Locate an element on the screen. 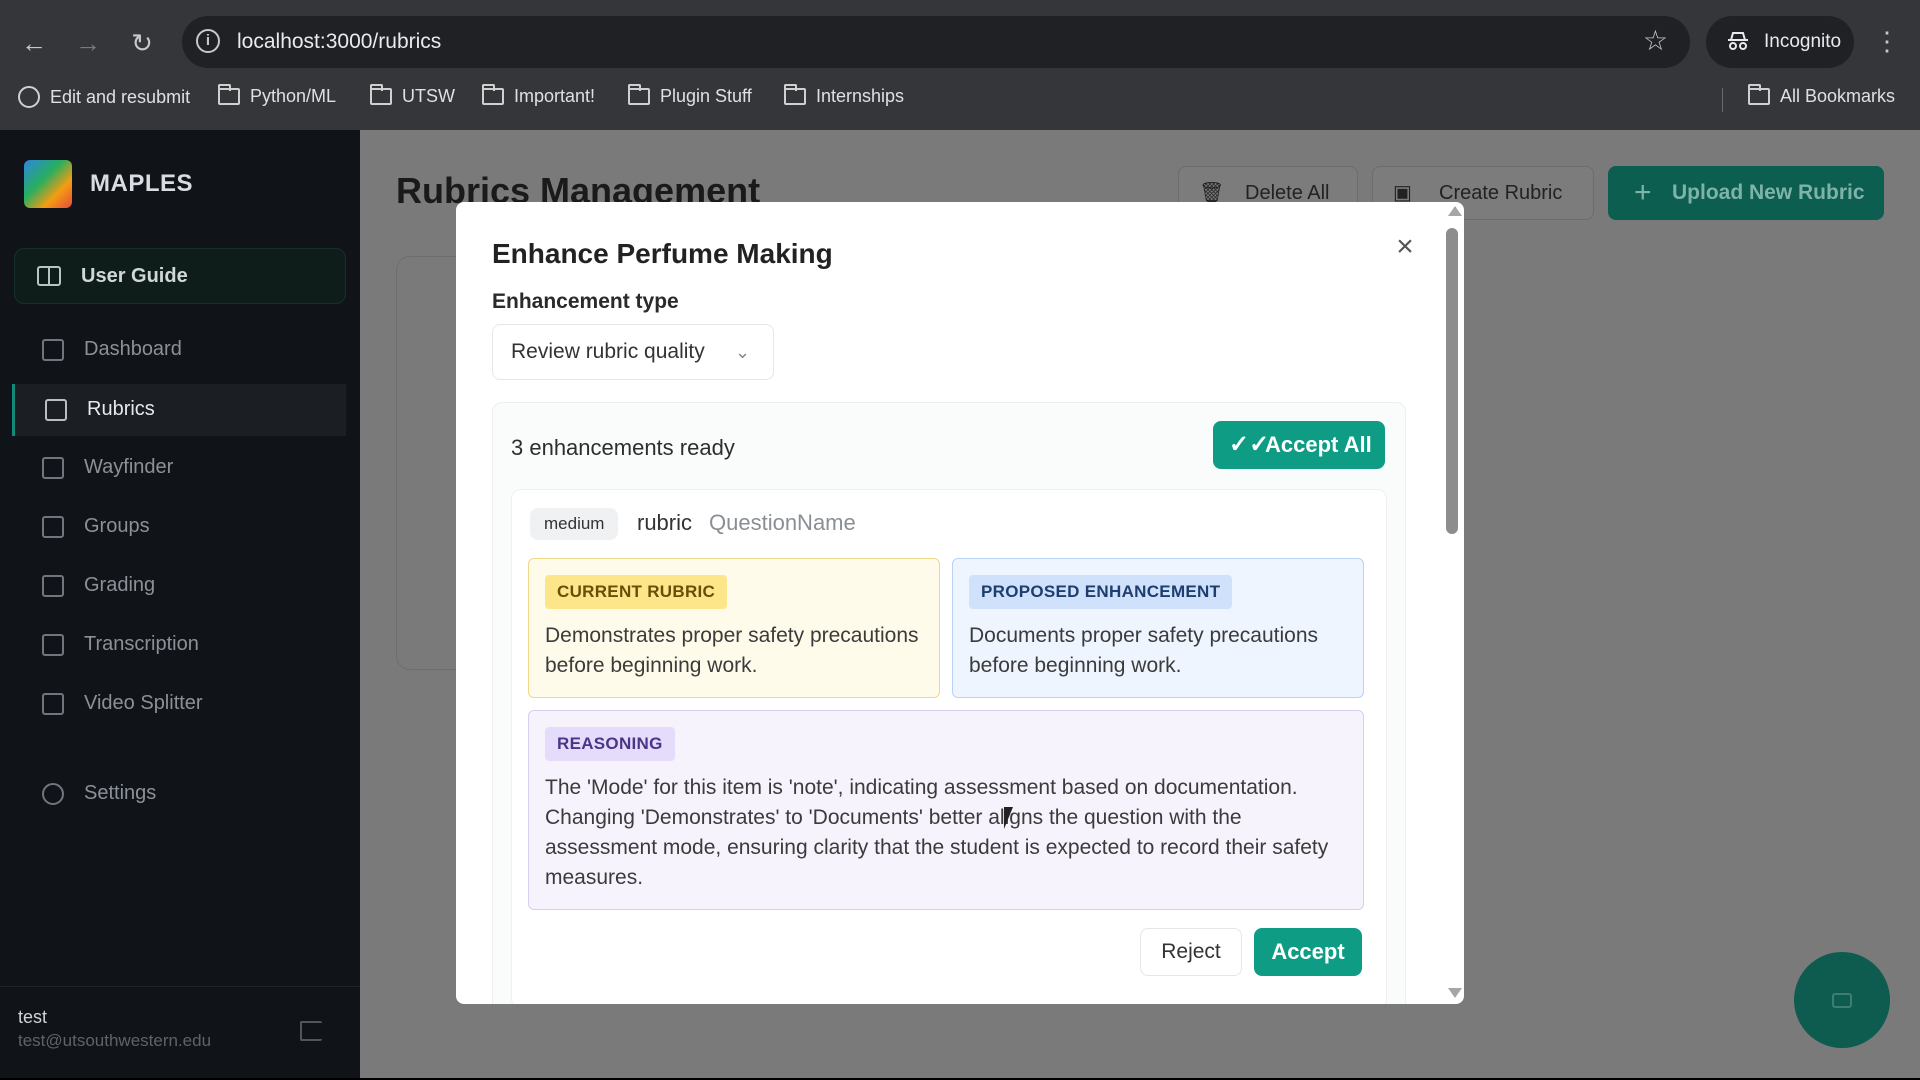 The image size is (1920, 1080). bookmark-python-ml: Python/ML is located at coordinates (277, 95).